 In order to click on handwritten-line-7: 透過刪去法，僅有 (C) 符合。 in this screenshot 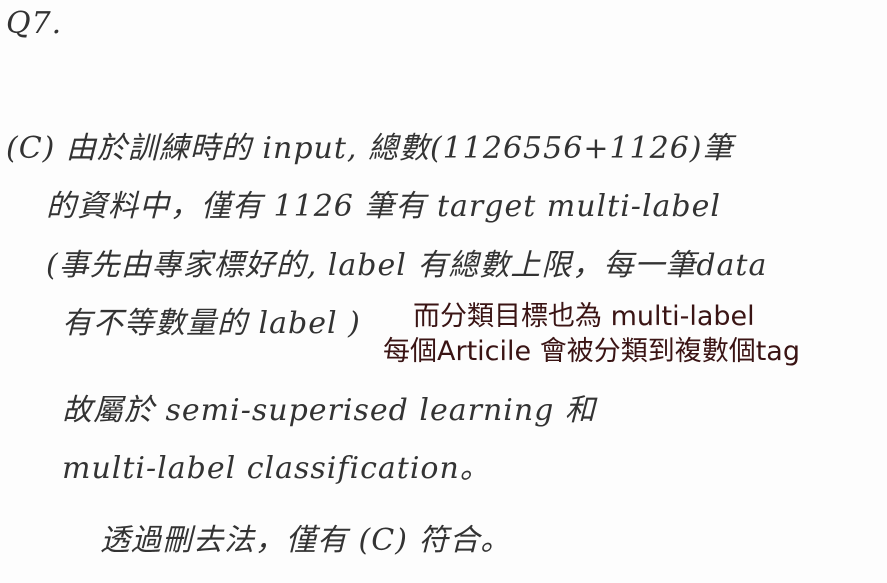, I will do `click(306, 540)`.